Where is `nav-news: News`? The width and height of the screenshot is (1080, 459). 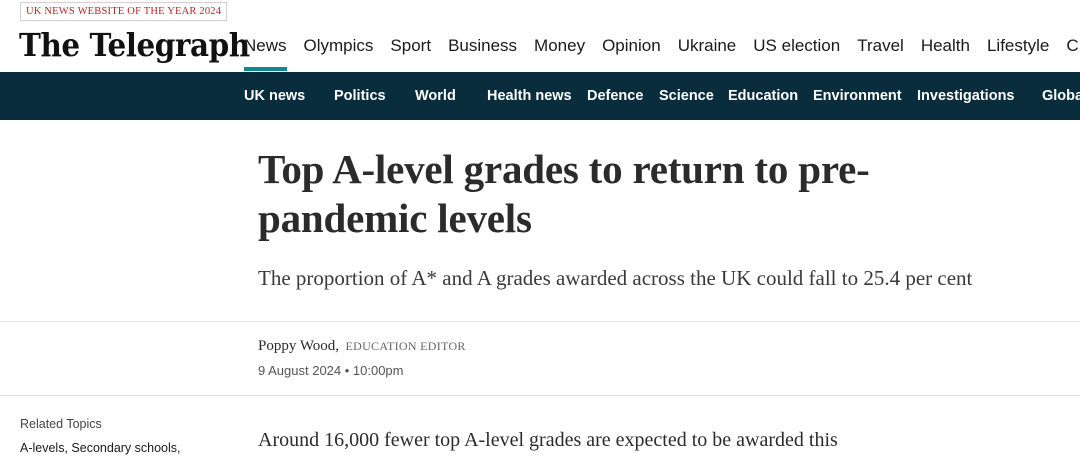
nav-news: News is located at coordinates (265, 53).